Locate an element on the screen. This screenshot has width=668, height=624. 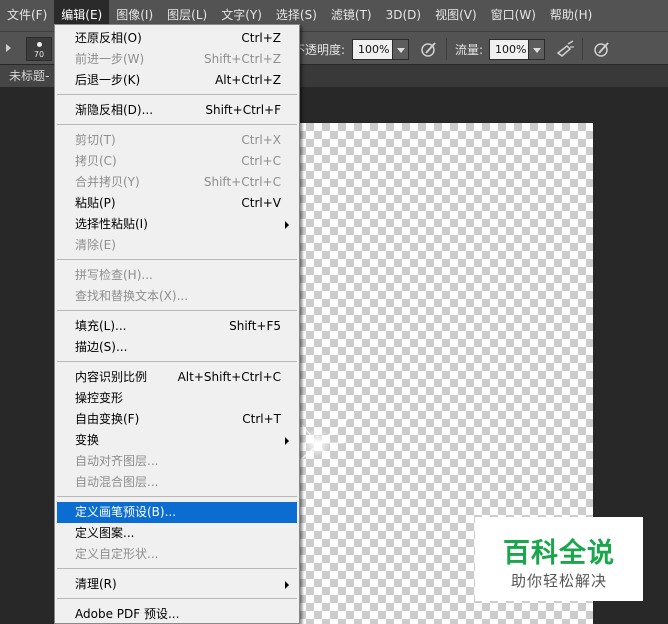
menu-item-fade: 渐隐反相(D)... Shift+Ctrl+F is located at coordinates (177, 110).